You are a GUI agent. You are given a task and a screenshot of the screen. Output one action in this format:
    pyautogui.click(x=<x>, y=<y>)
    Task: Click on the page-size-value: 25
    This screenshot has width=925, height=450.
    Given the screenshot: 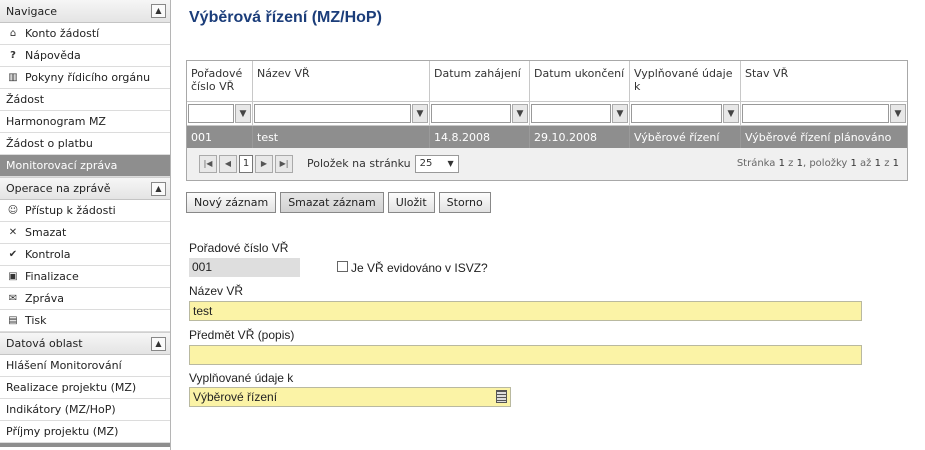 What is the action you would take?
    pyautogui.click(x=426, y=163)
    